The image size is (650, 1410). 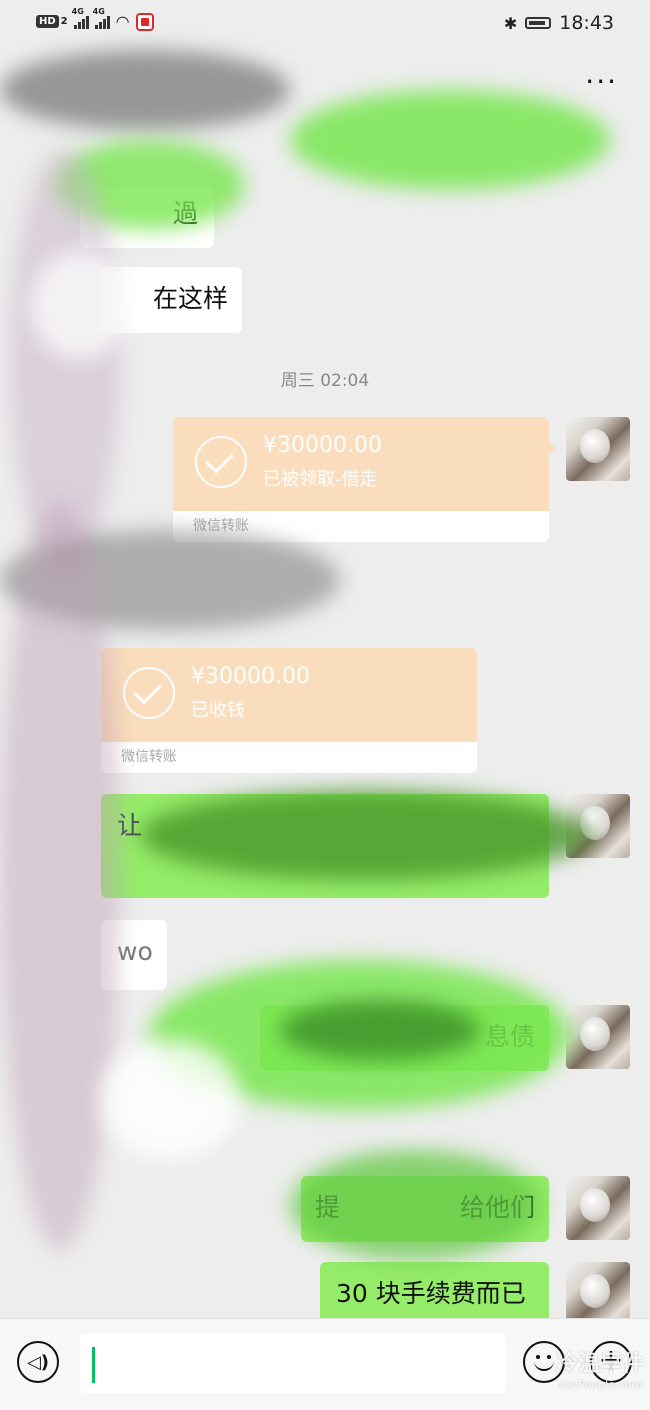 What do you see at coordinates (325, 846) in the screenshot?
I see `message-bubble-outgoing: 让` at bounding box center [325, 846].